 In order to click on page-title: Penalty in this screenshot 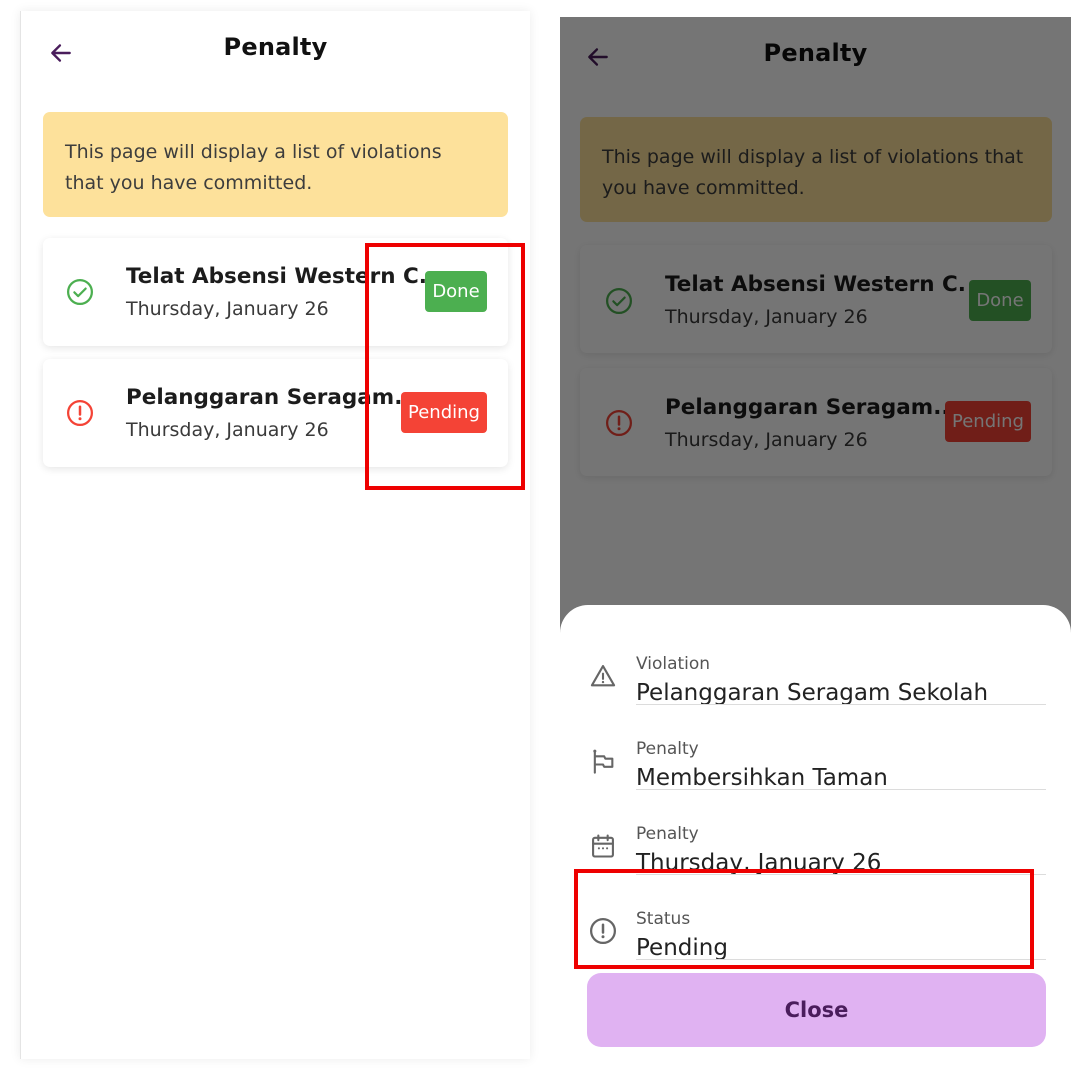, I will do `click(275, 47)`.